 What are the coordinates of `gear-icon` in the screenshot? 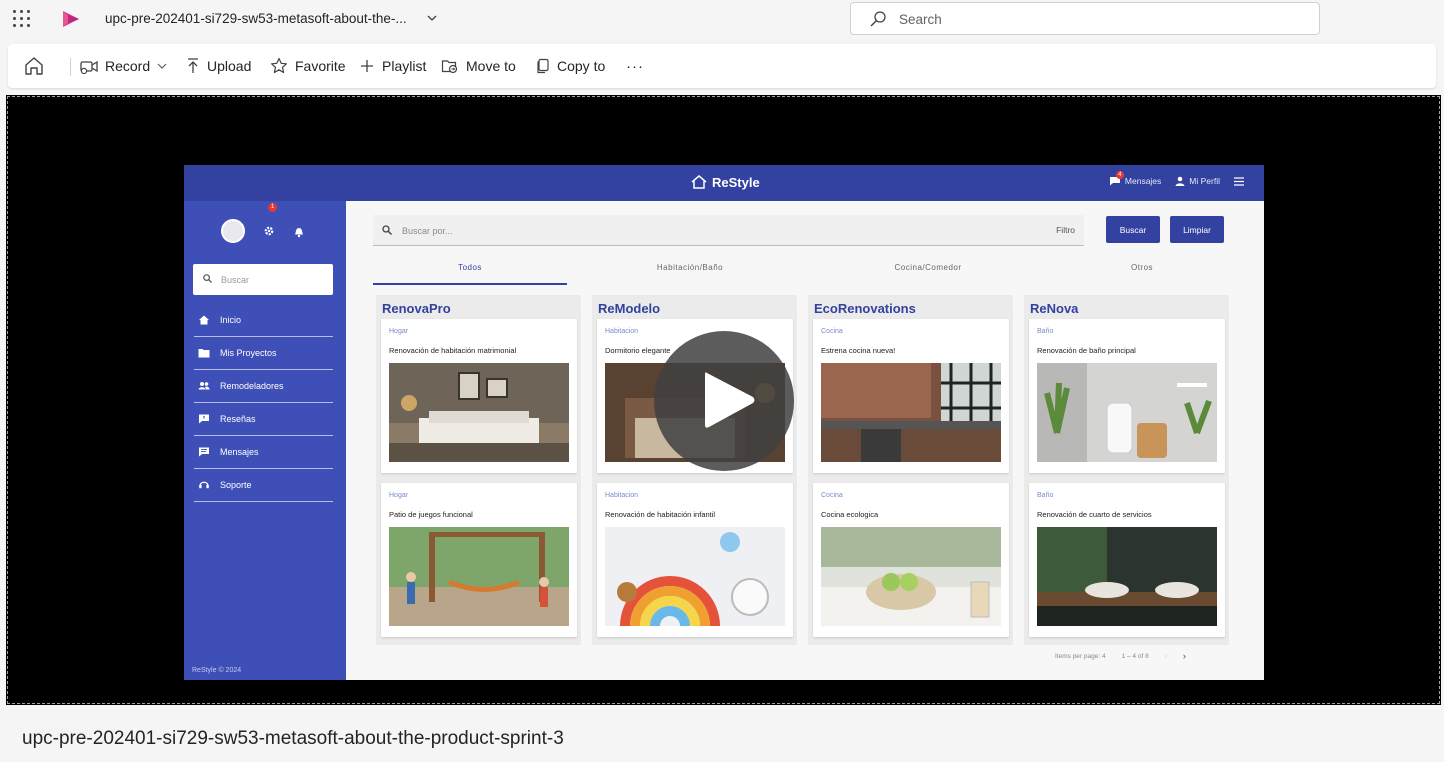 It's located at (269, 231).